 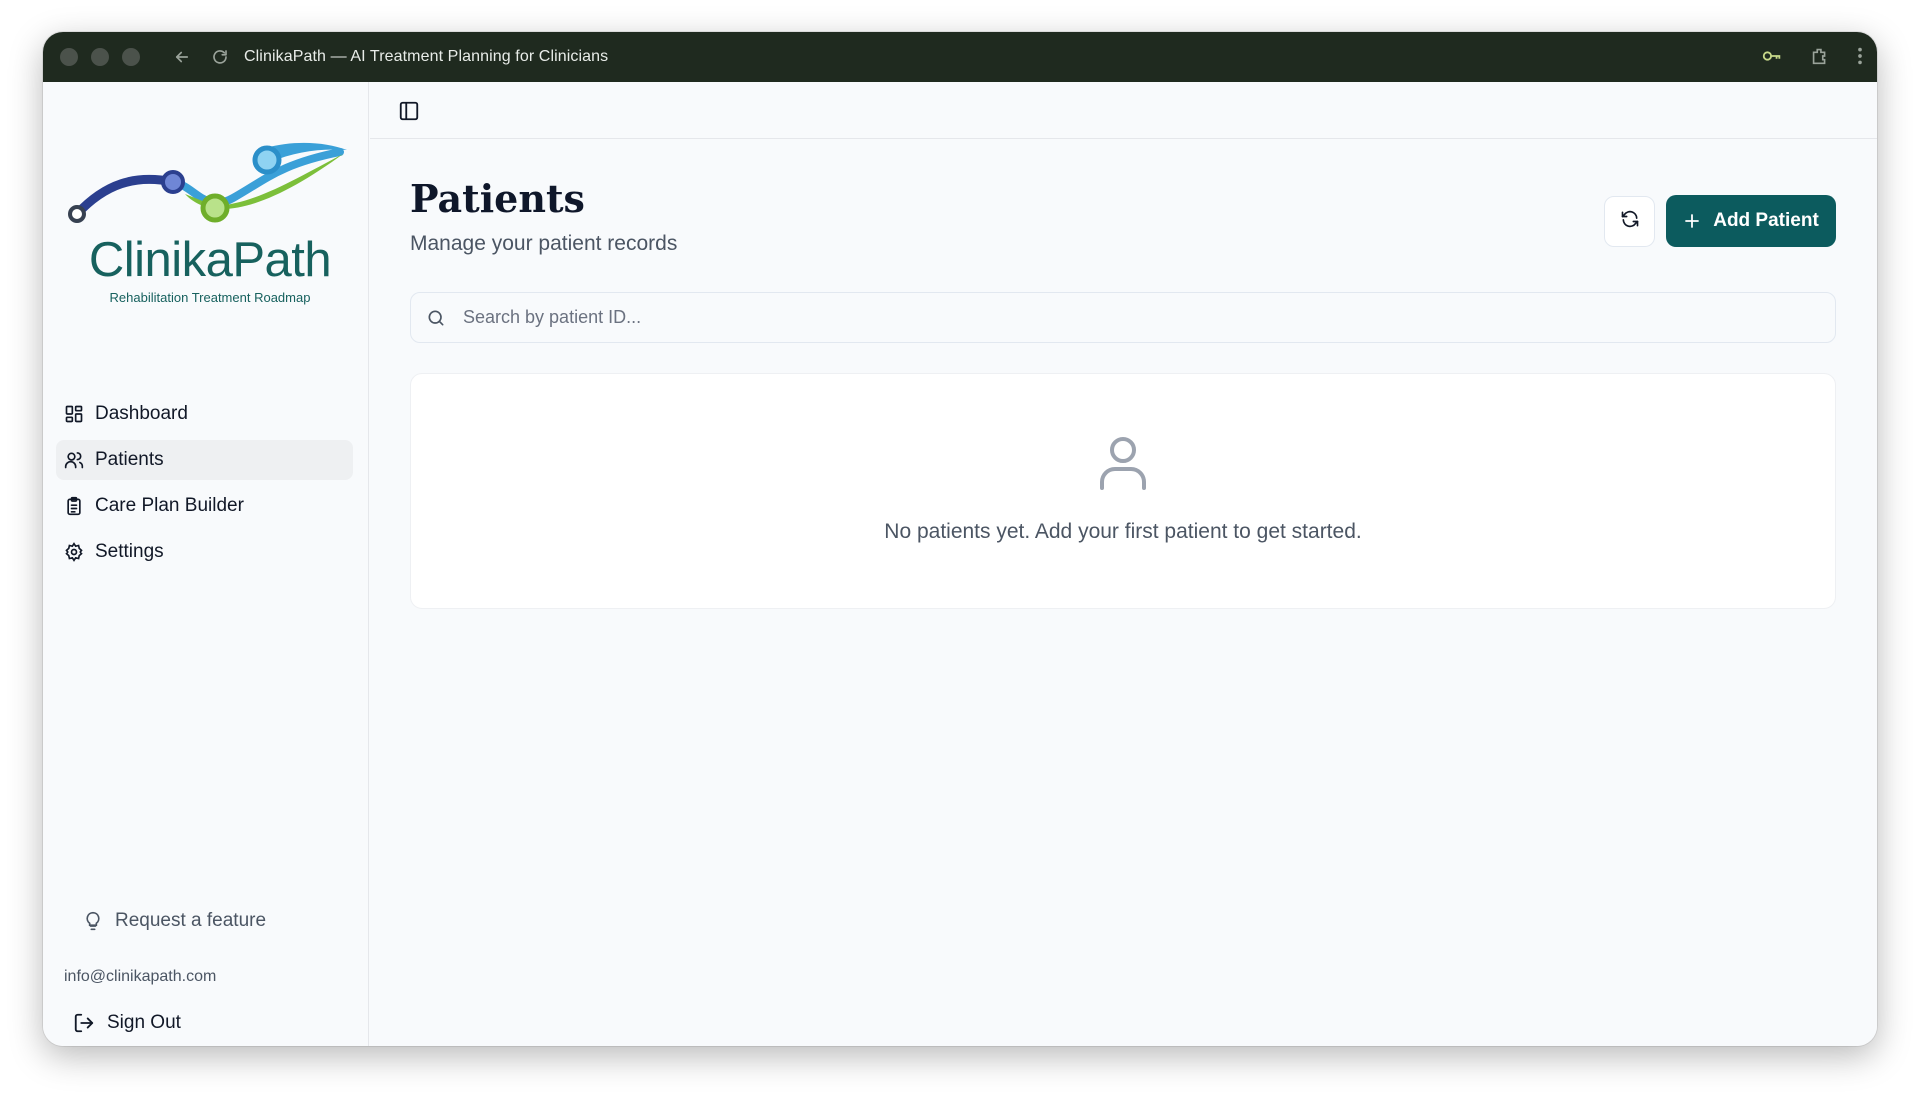 What do you see at coordinates (204, 460) in the screenshot?
I see `sidebar-item-patients: Patients` at bounding box center [204, 460].